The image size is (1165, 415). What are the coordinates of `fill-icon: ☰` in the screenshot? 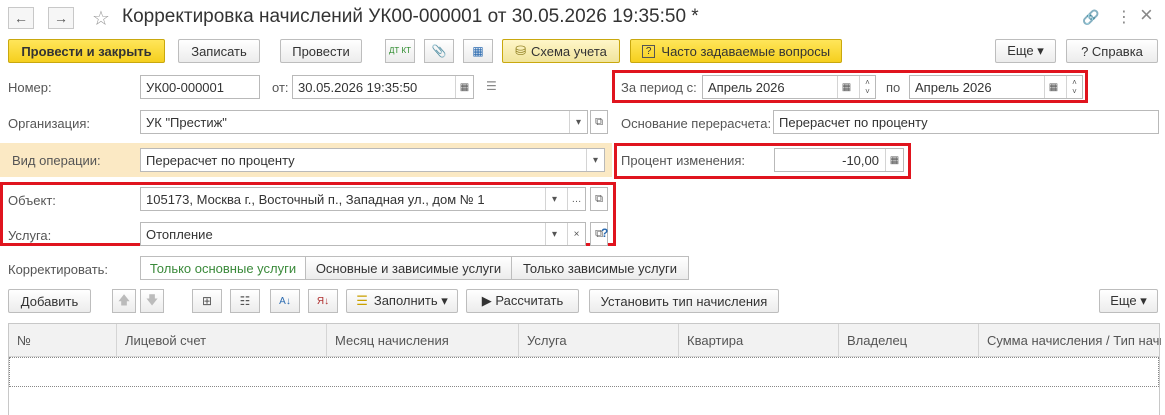 It's located at (362, 300).